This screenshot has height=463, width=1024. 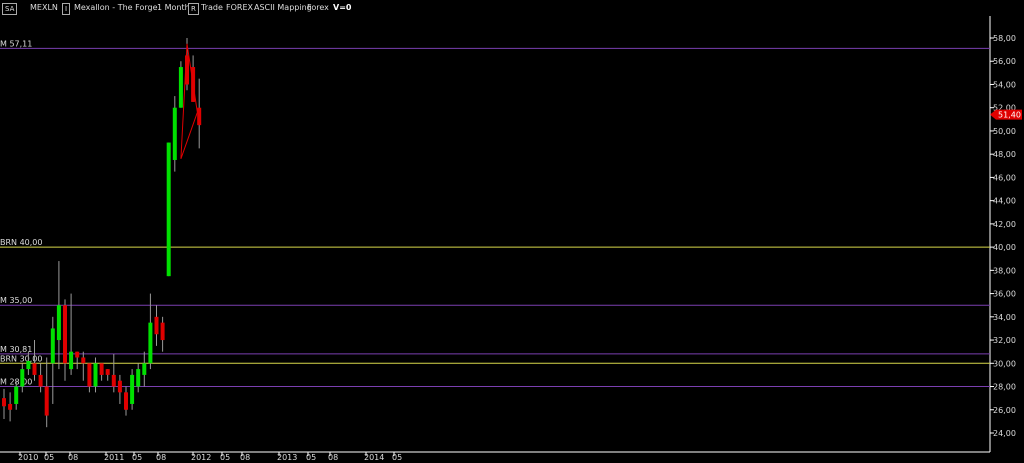 I want to click on y-tick-label: 26,00, so click(x=1004, y=410).